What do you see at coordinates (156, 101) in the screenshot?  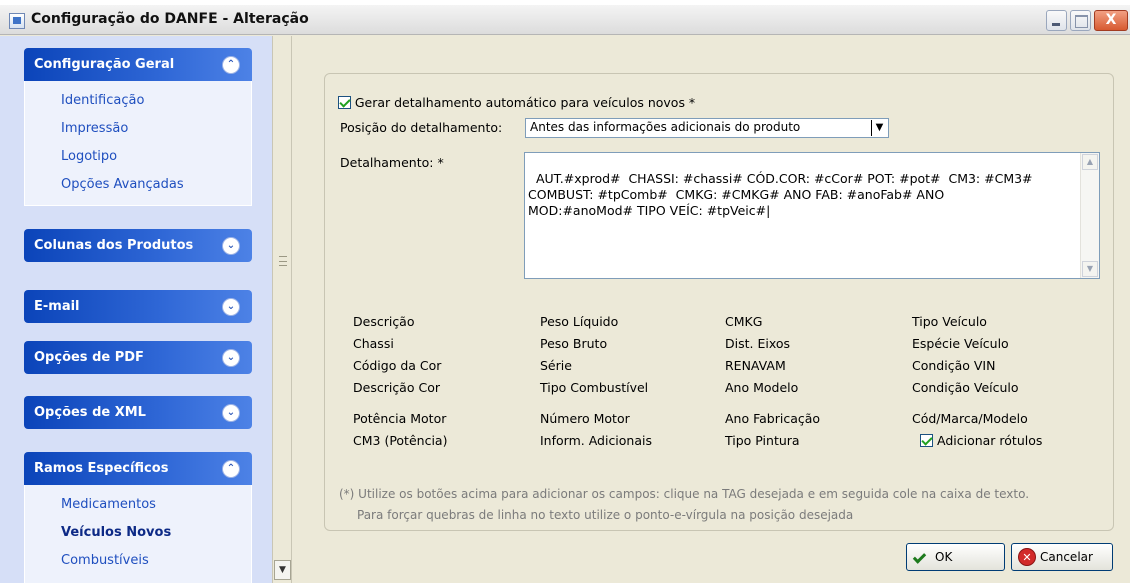 I see `sidebar-item-identificacao: Identificação` at bounding box center [156, 101].